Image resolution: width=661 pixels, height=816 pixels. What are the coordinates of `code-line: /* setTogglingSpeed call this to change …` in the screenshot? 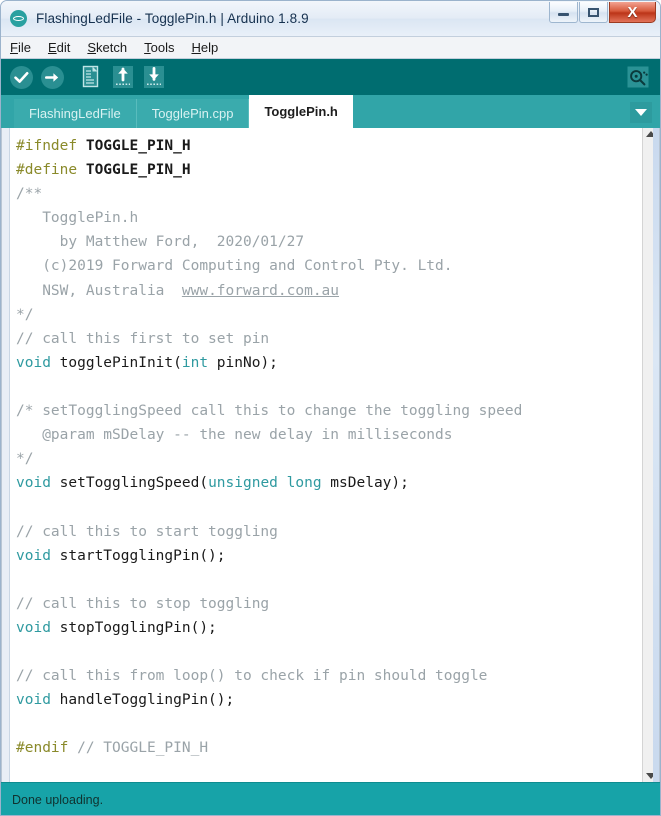 It's located at (329, 411).